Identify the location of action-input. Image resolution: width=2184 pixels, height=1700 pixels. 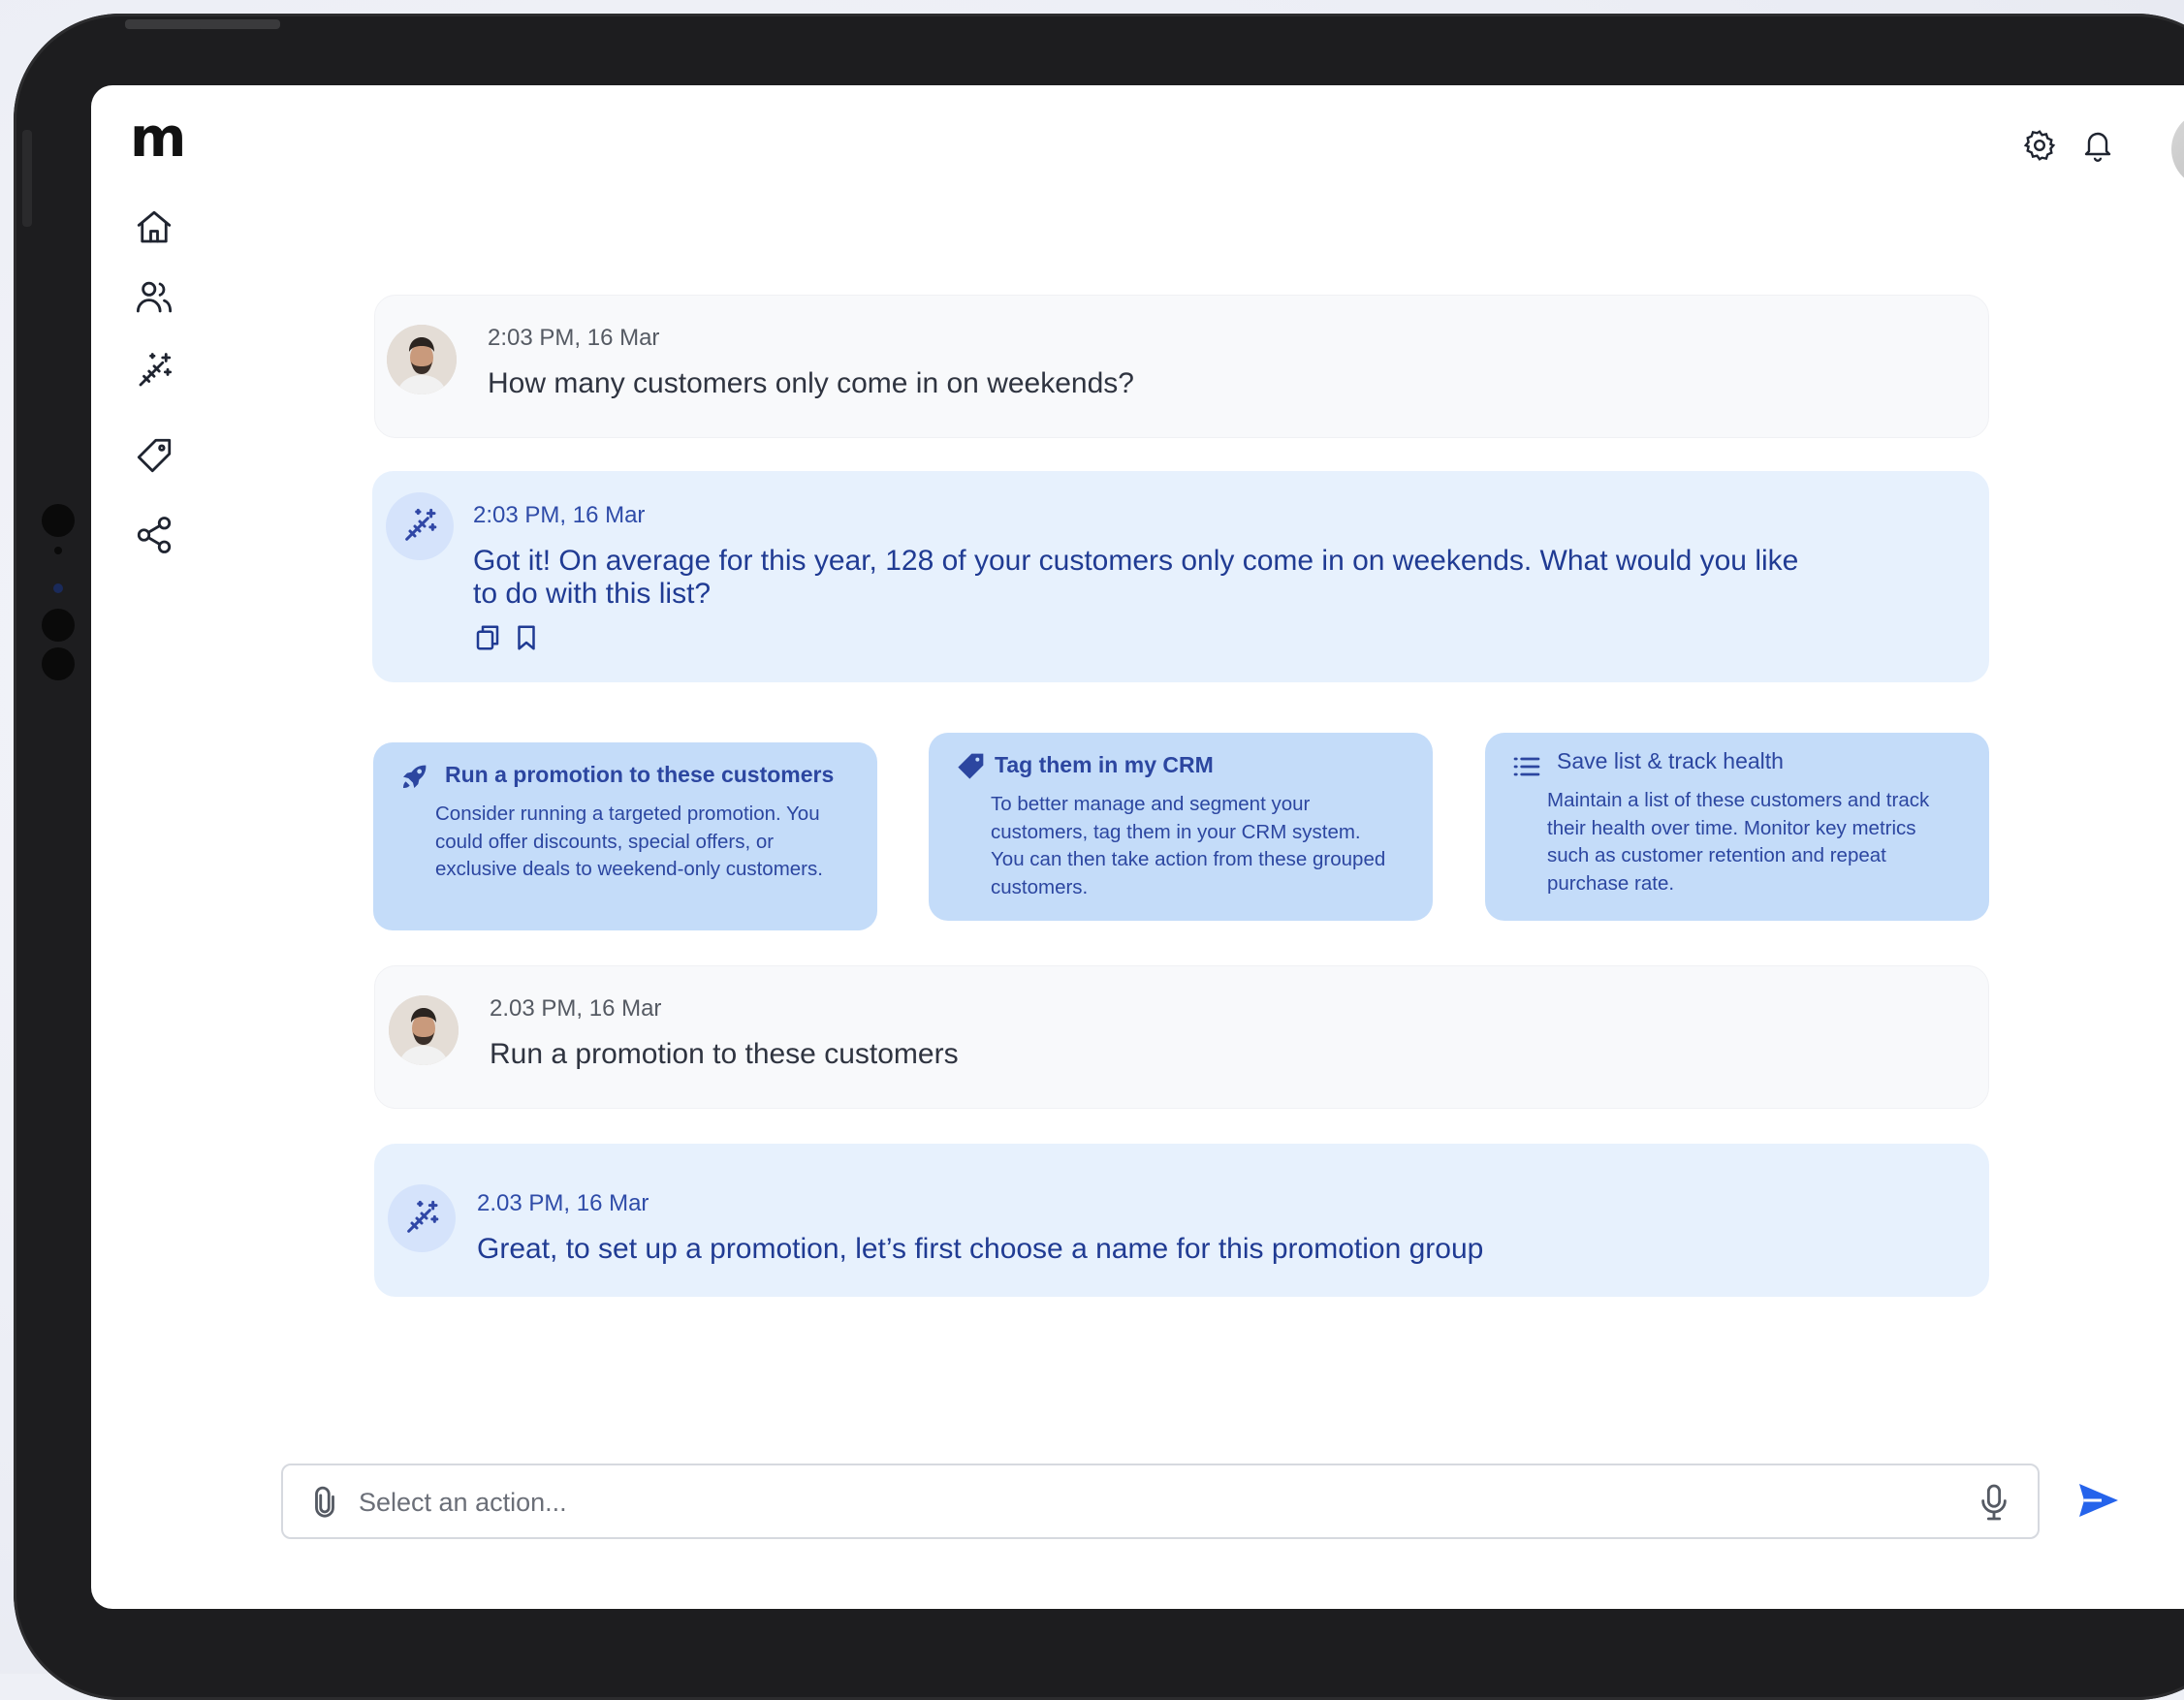
(1154, 1502).